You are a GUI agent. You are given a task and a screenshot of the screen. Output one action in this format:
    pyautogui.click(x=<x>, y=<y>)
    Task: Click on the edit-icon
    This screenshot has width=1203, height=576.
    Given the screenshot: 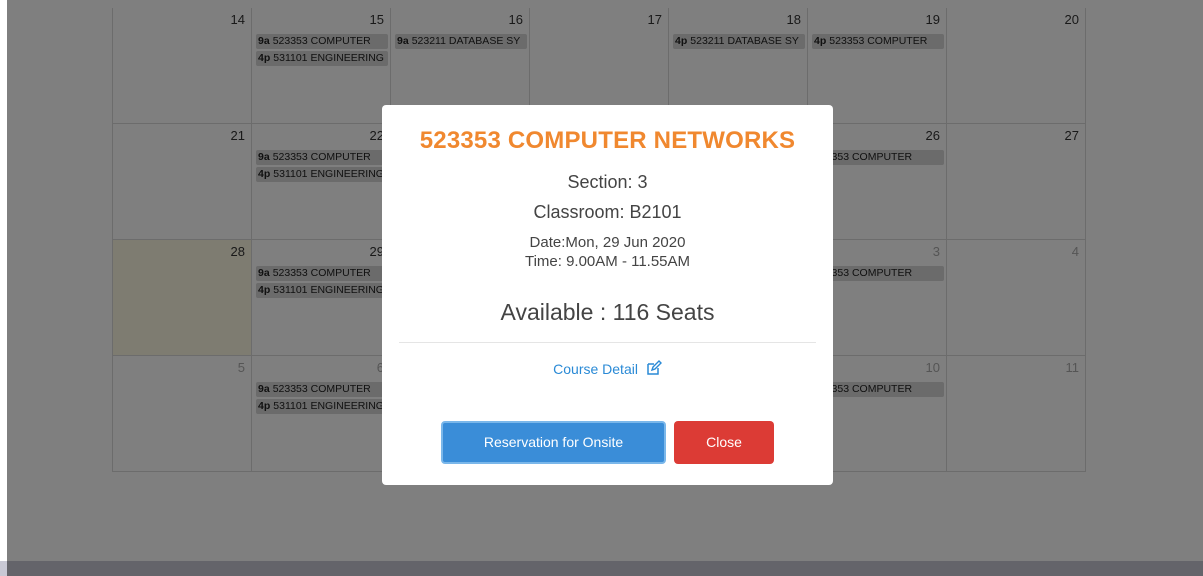 What is the action you would take?
    pyautogui.click(x=654, y=369)
    